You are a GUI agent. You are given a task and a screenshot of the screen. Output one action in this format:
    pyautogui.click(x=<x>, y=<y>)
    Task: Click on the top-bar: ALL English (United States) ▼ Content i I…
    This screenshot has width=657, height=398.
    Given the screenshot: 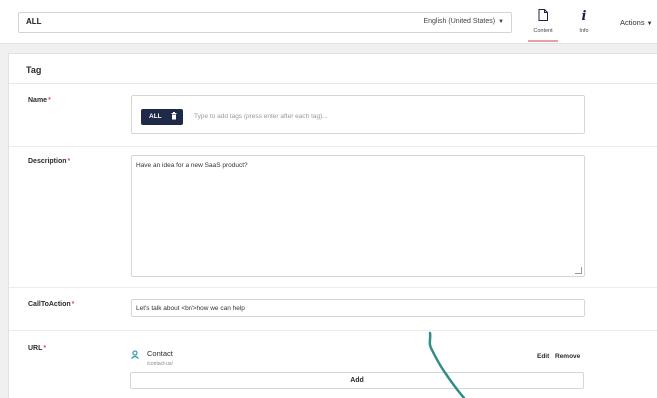 What is the action you would take?
    pyautogui.click(x=328, y=22)
    